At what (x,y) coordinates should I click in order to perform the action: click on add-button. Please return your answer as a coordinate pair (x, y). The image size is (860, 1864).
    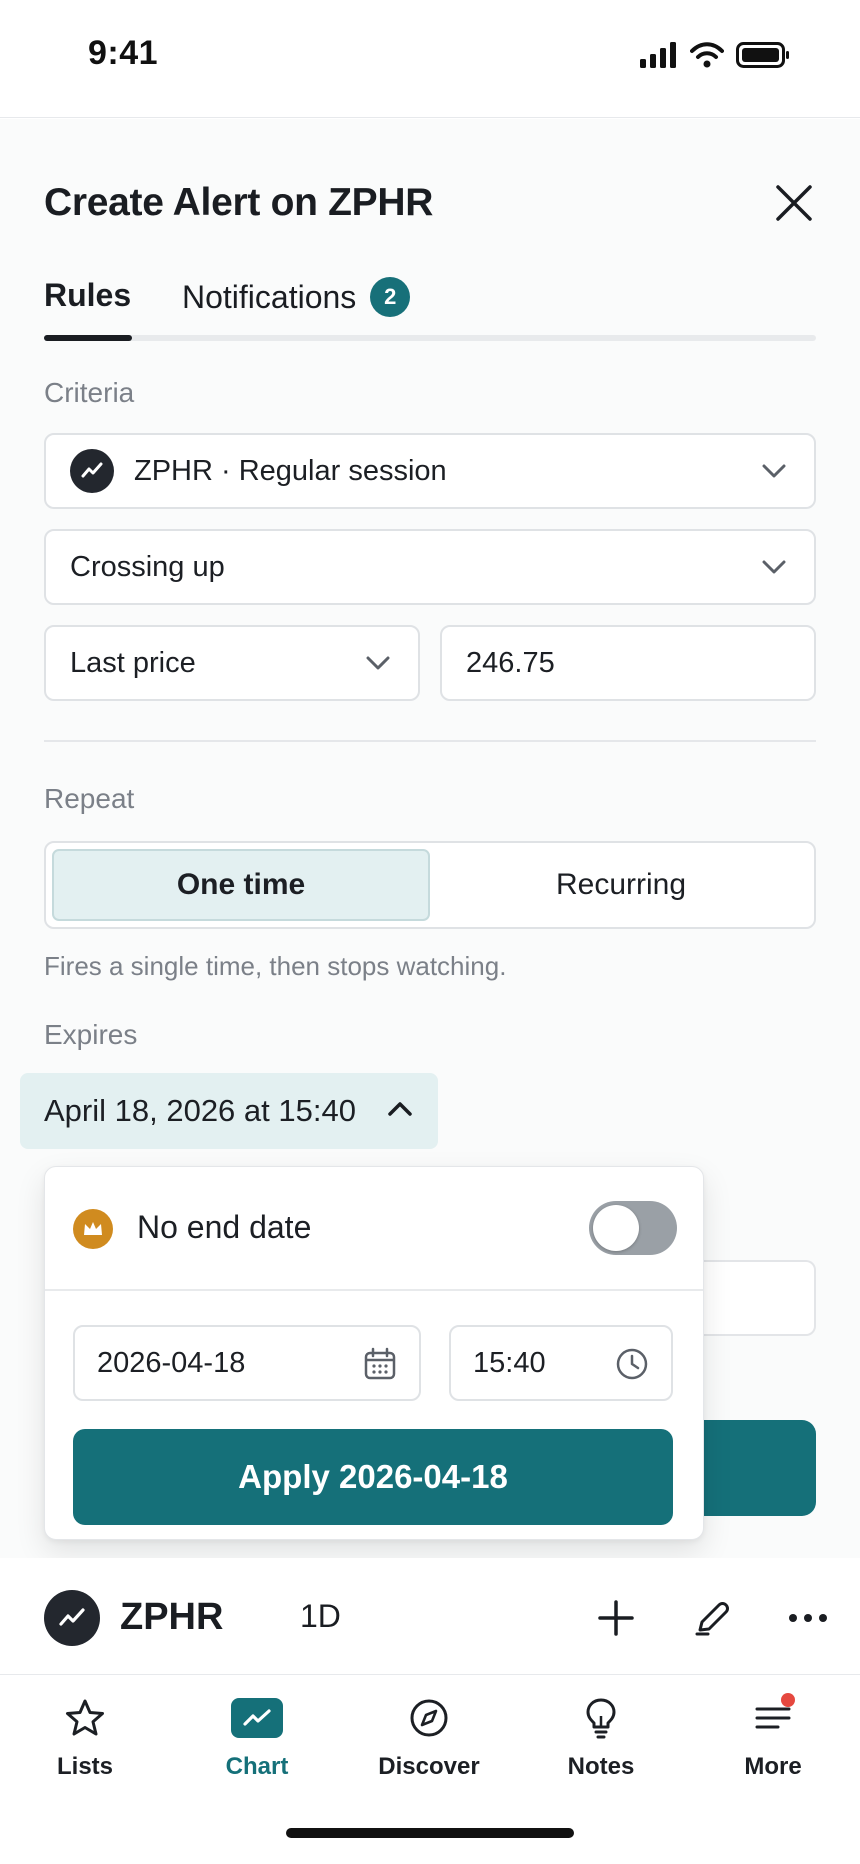
    Looking at the image, I should click on (616, 1618).